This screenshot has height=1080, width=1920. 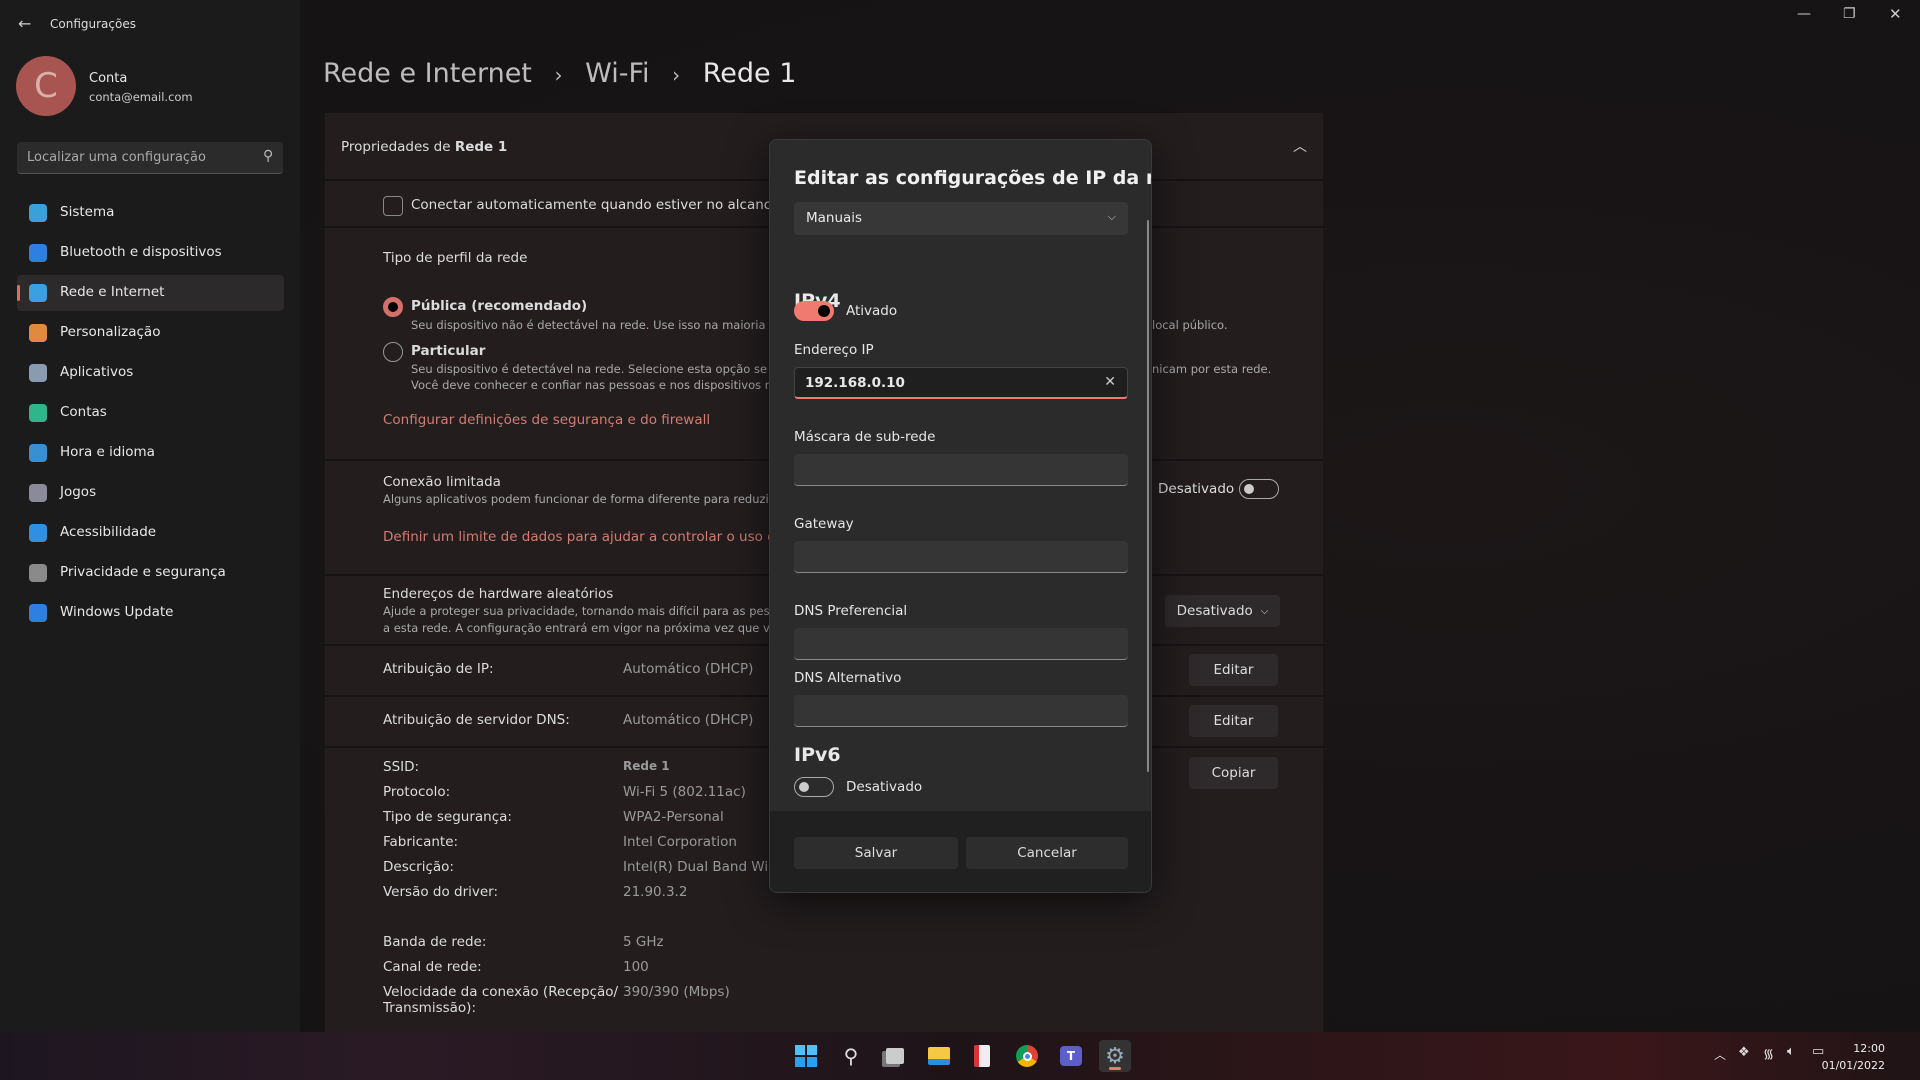 I want to click on ipv6-toggle, so click(x=814, y=787).